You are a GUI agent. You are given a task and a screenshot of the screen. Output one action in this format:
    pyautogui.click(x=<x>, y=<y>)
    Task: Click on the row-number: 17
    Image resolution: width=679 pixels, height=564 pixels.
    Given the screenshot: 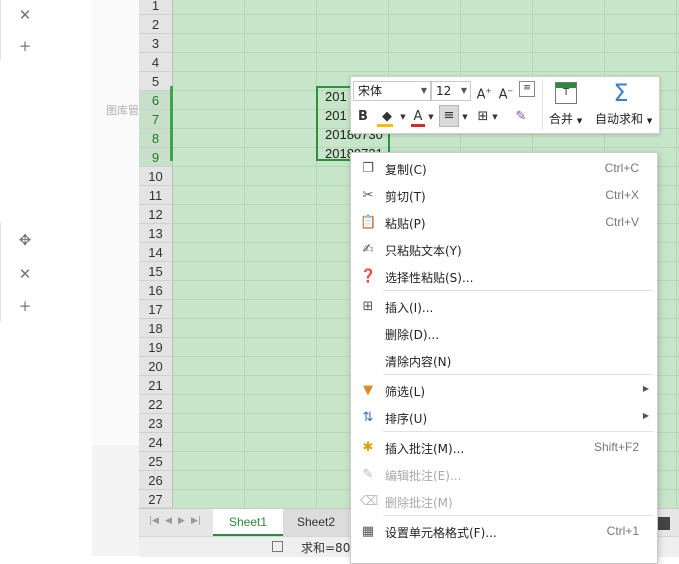 What is the action you would take?
    pyautogui.click(x=155, y=309)
    